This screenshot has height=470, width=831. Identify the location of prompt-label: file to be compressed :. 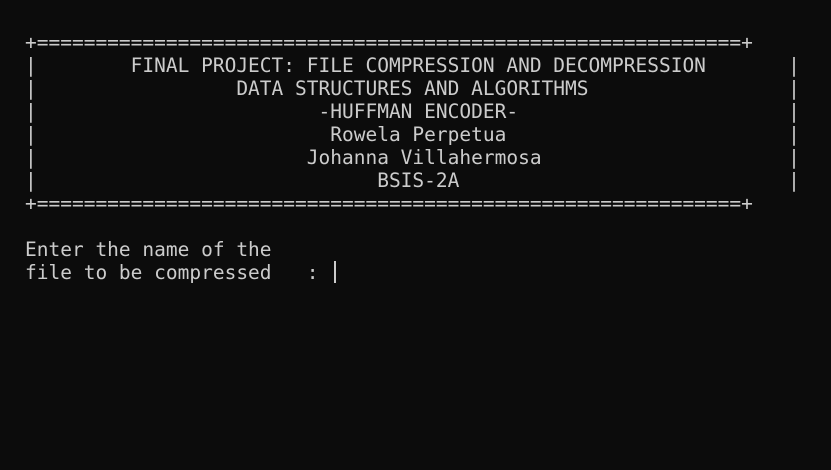
(178, 272).